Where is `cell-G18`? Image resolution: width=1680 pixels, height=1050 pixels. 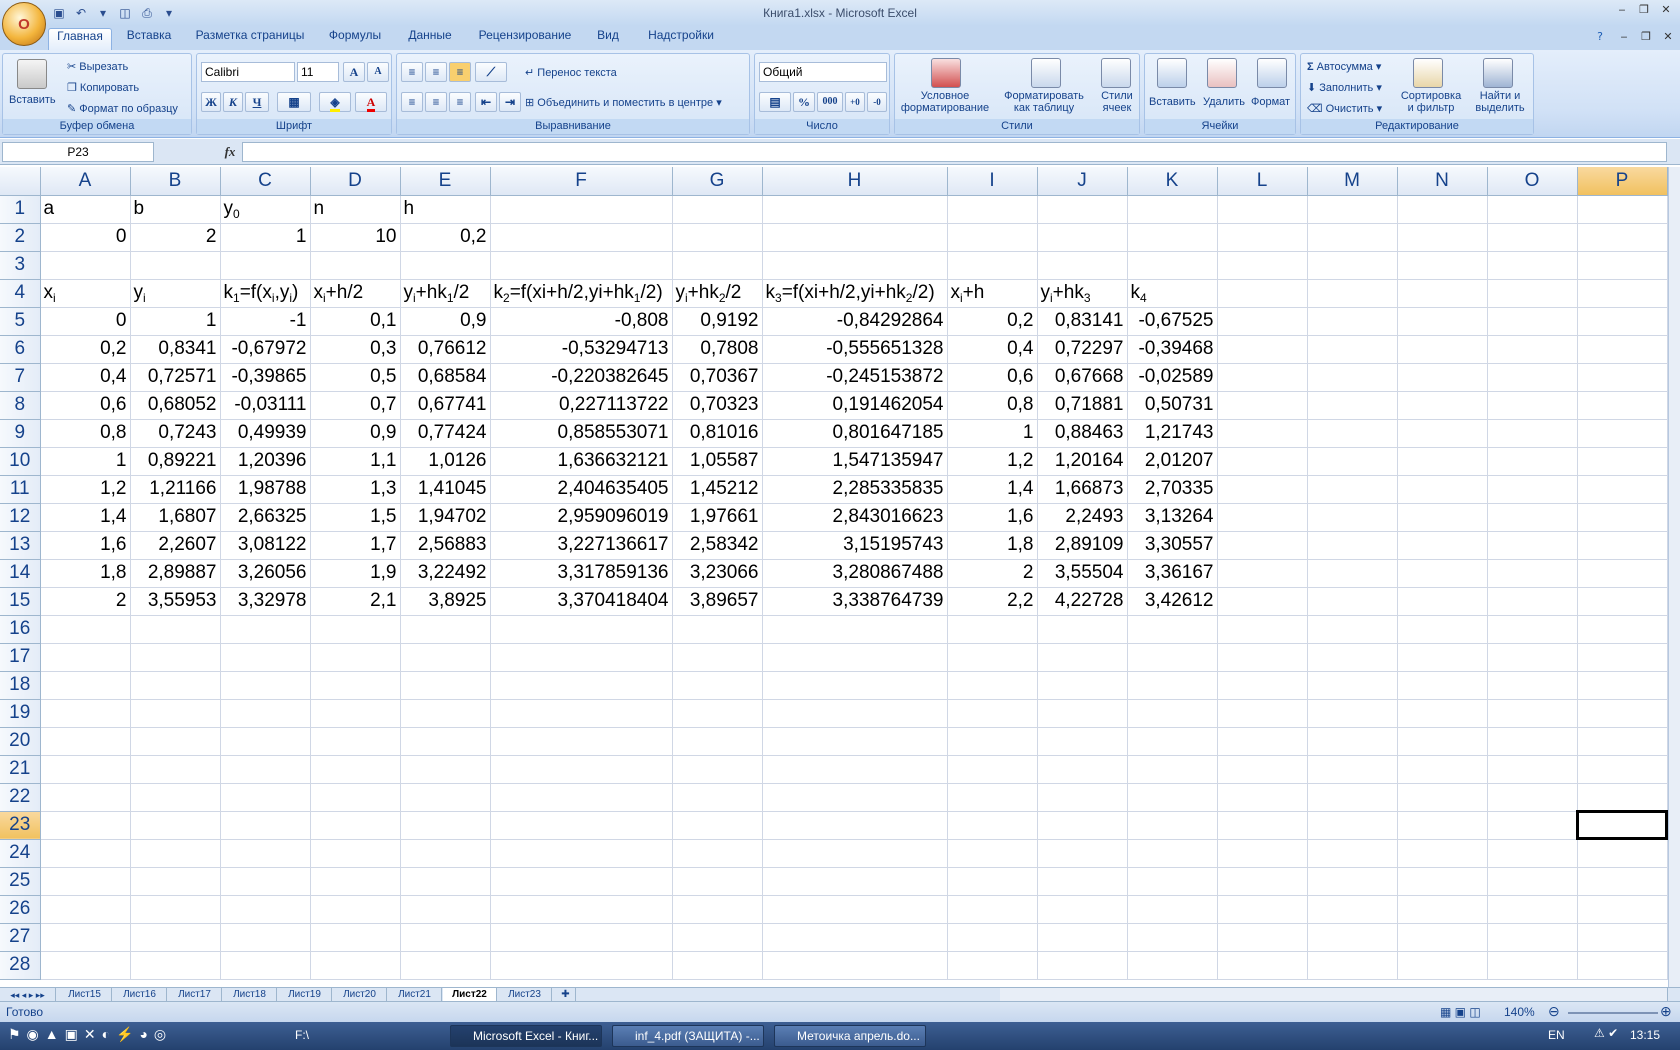 cell-G18 is located at coordinates (717, 685).